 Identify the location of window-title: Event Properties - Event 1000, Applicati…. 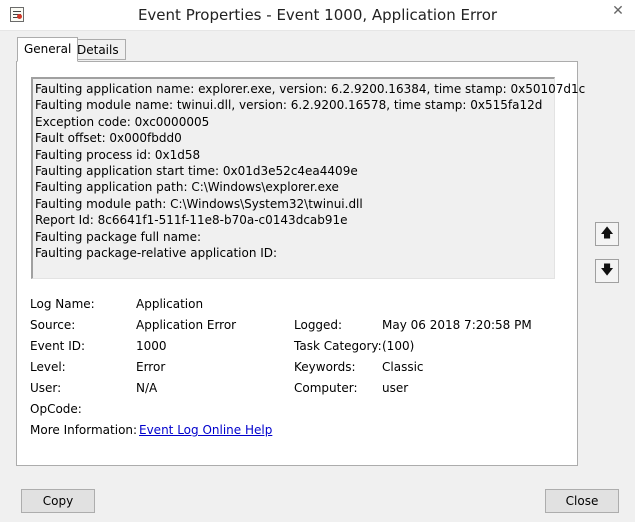
(317, 15).